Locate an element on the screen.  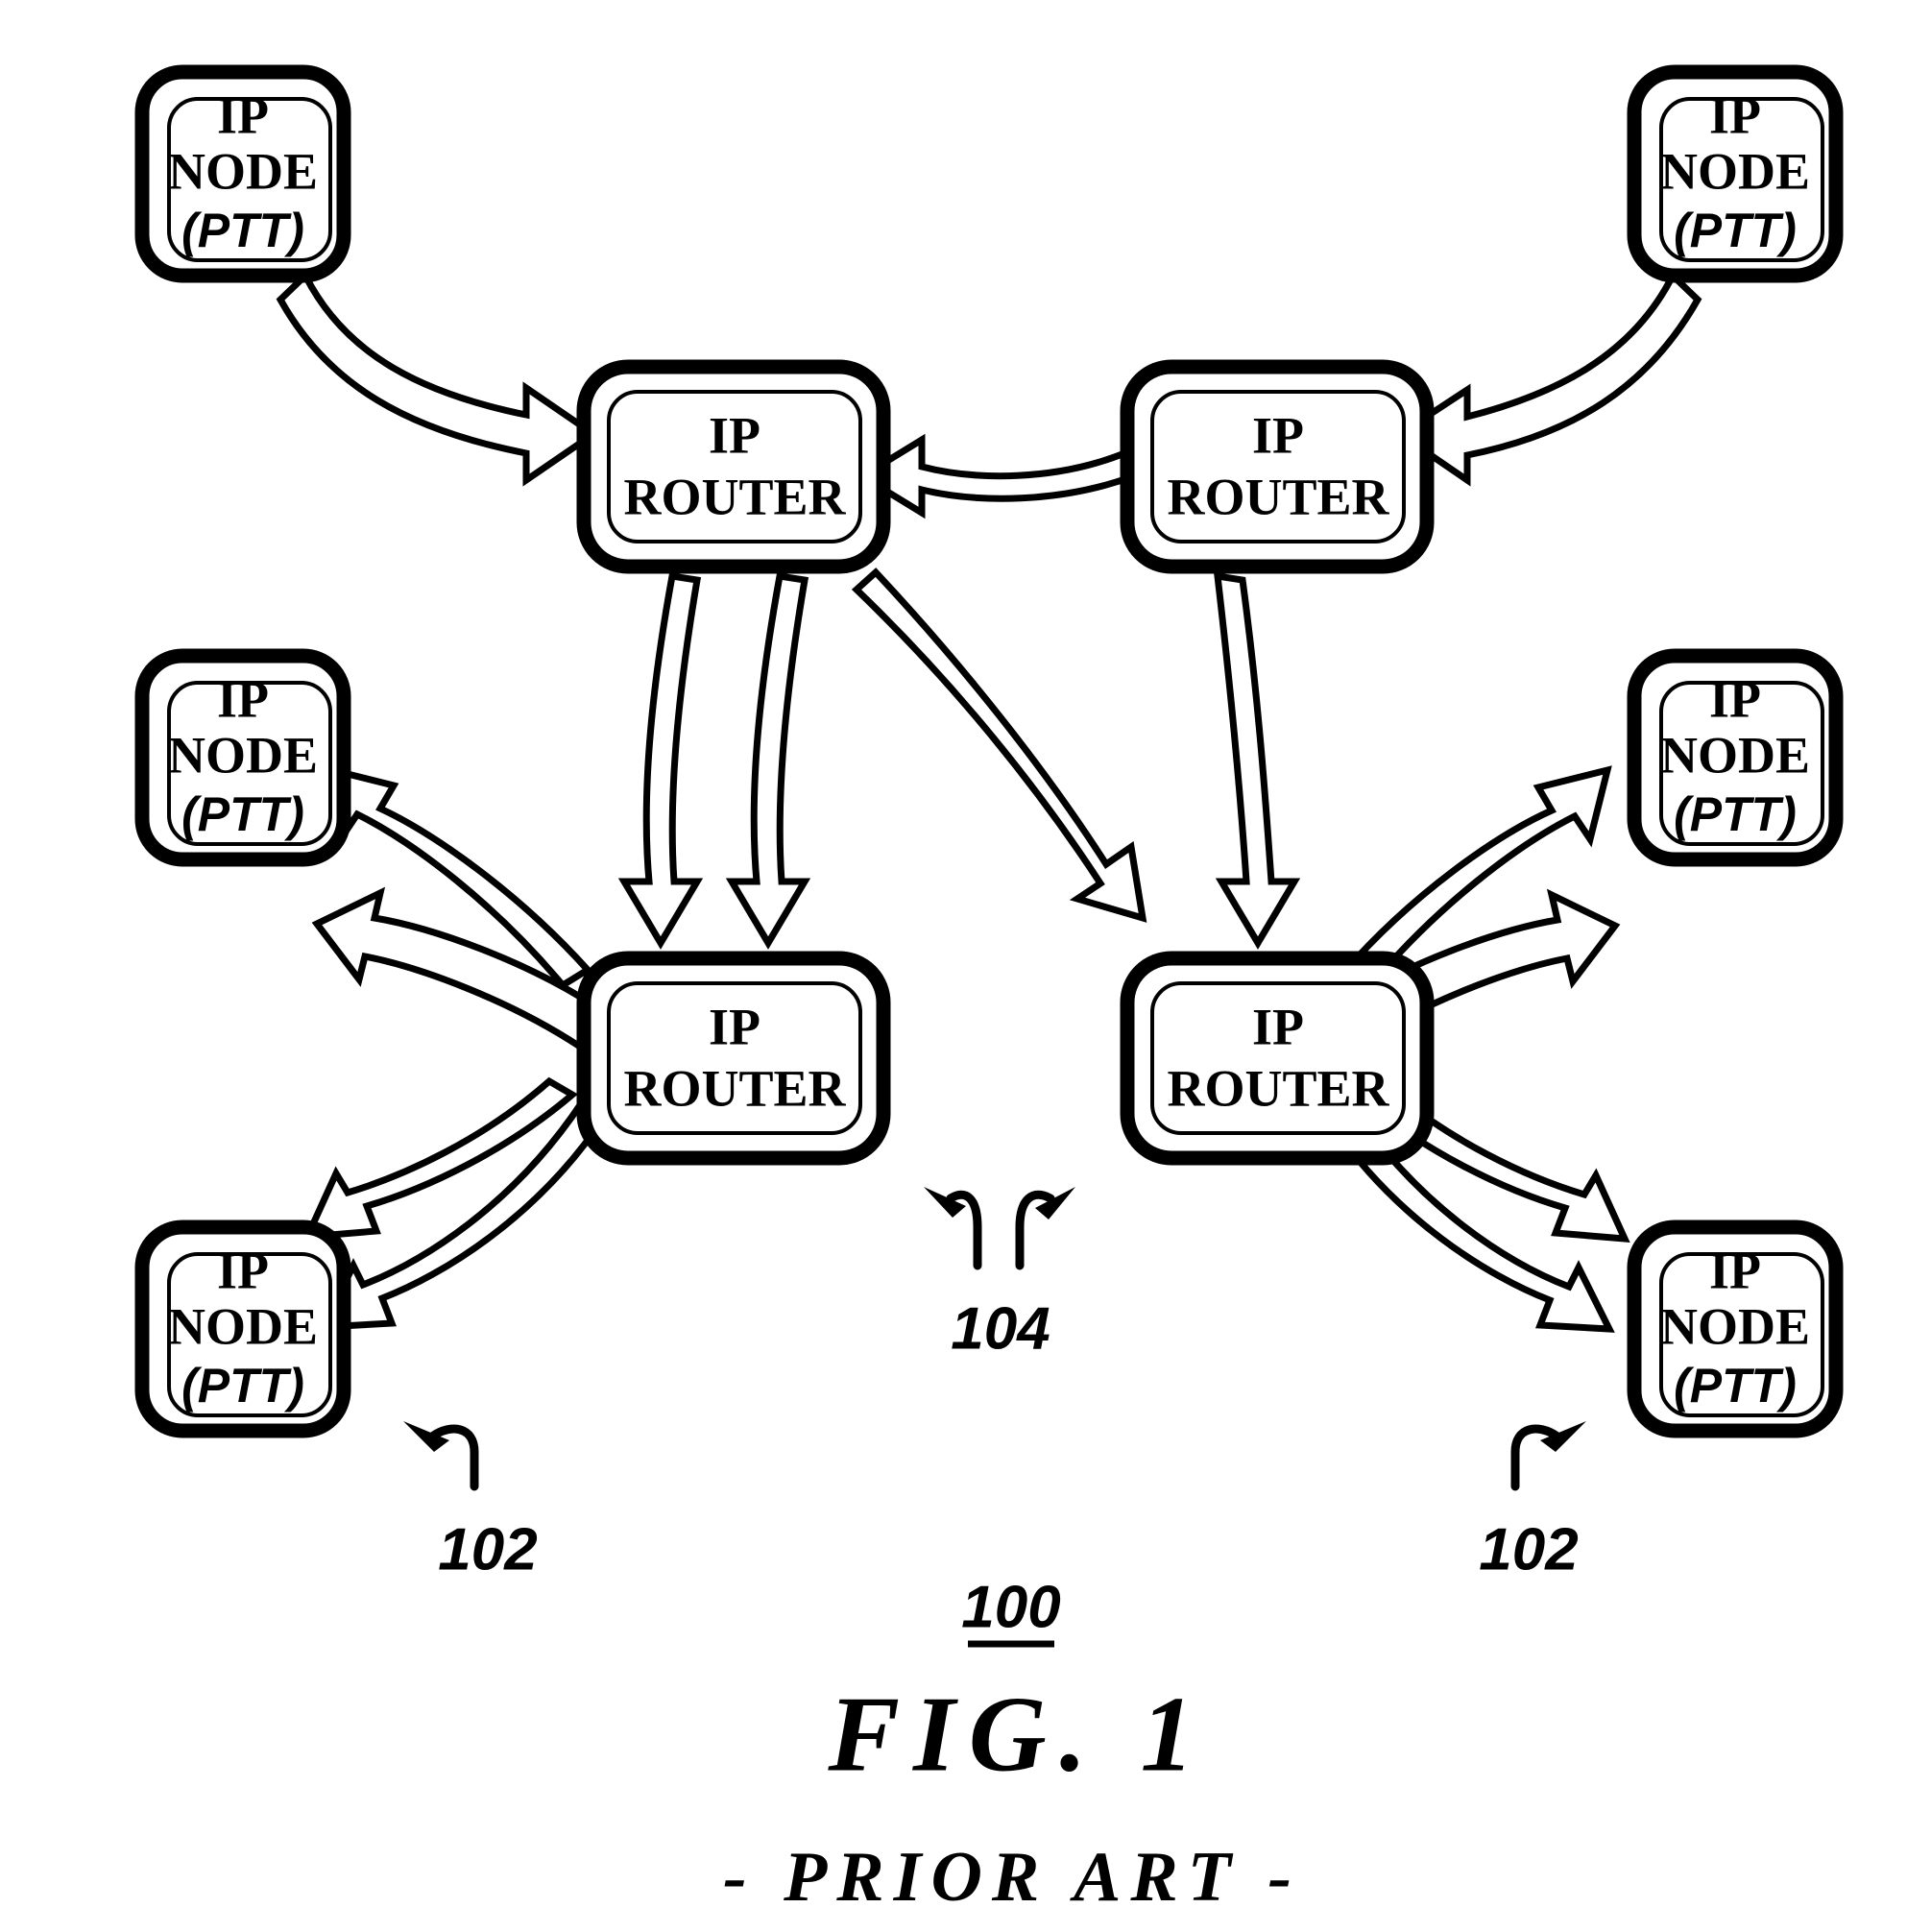
node-bottom-left-line3: (PTT) is located at coordinates (242, 1386).